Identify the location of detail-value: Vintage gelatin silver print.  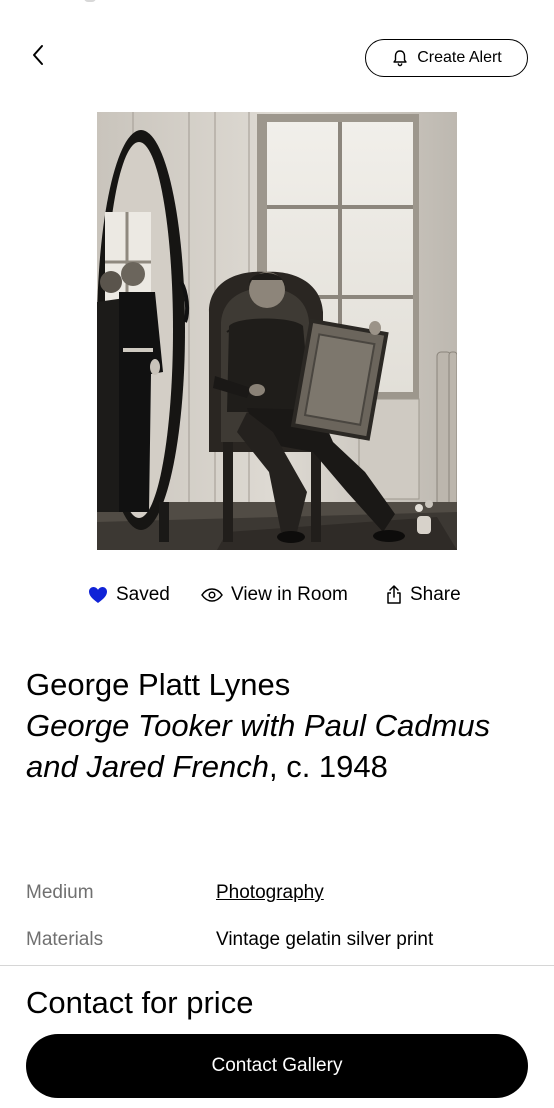
(325, 939).